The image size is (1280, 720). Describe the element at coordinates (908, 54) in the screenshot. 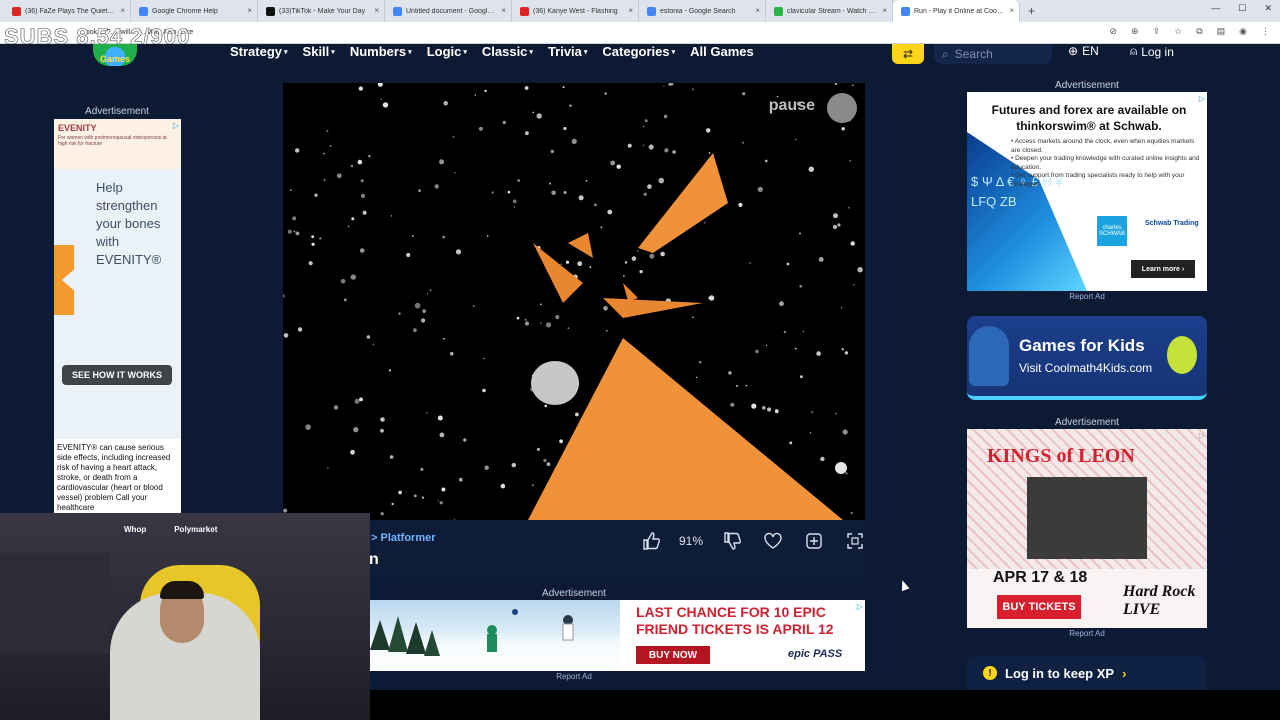

I see `random-game-button: ⇄` at that location.